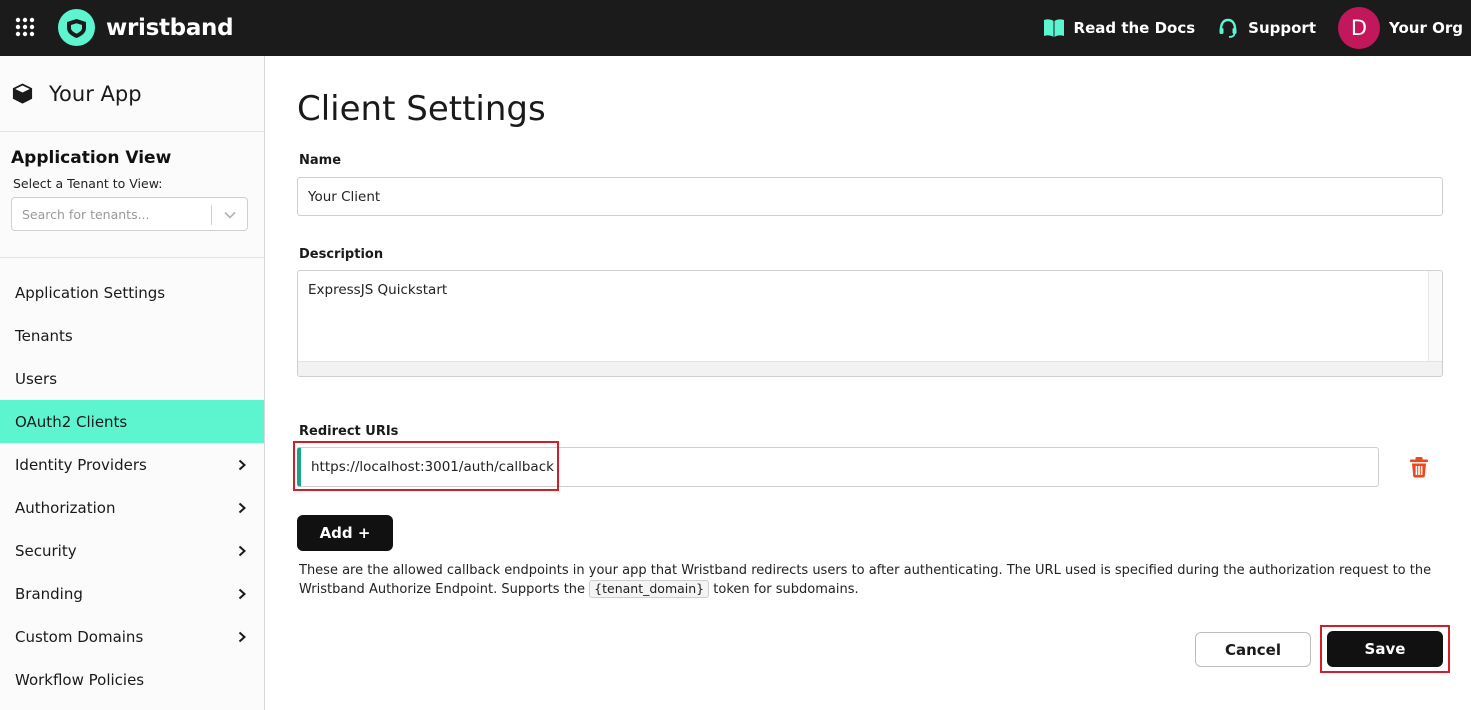  Describe the element at coordinates (22, 93) in the screenshot. I see `cube-icon` at that location.